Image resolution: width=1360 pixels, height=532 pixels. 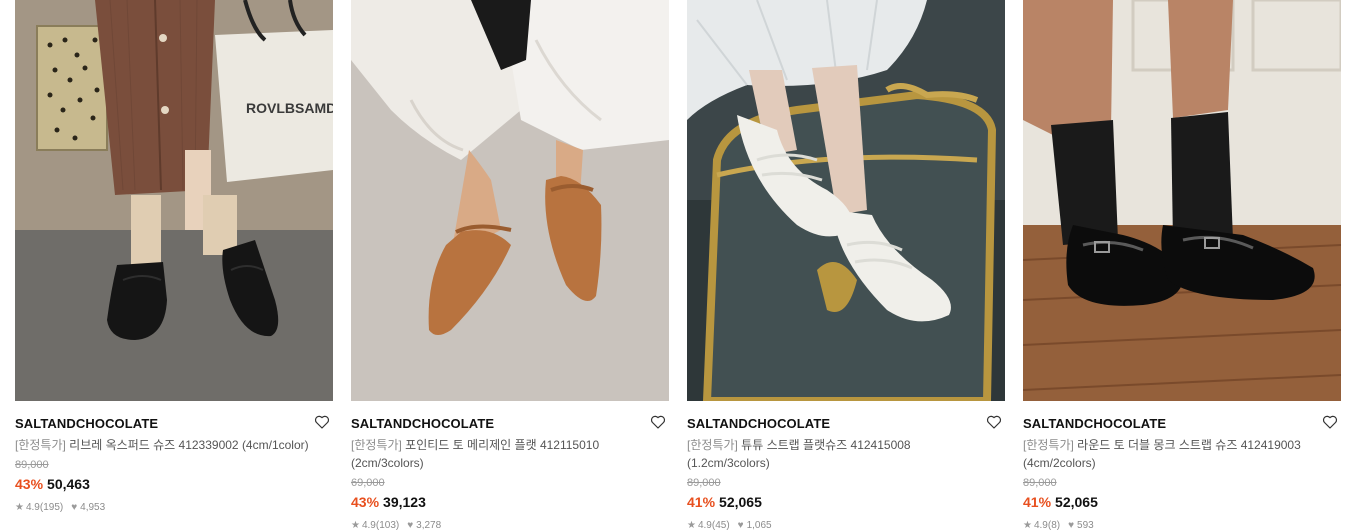 I want to click on sale-price: 50,463, so click(x=68, y=484).